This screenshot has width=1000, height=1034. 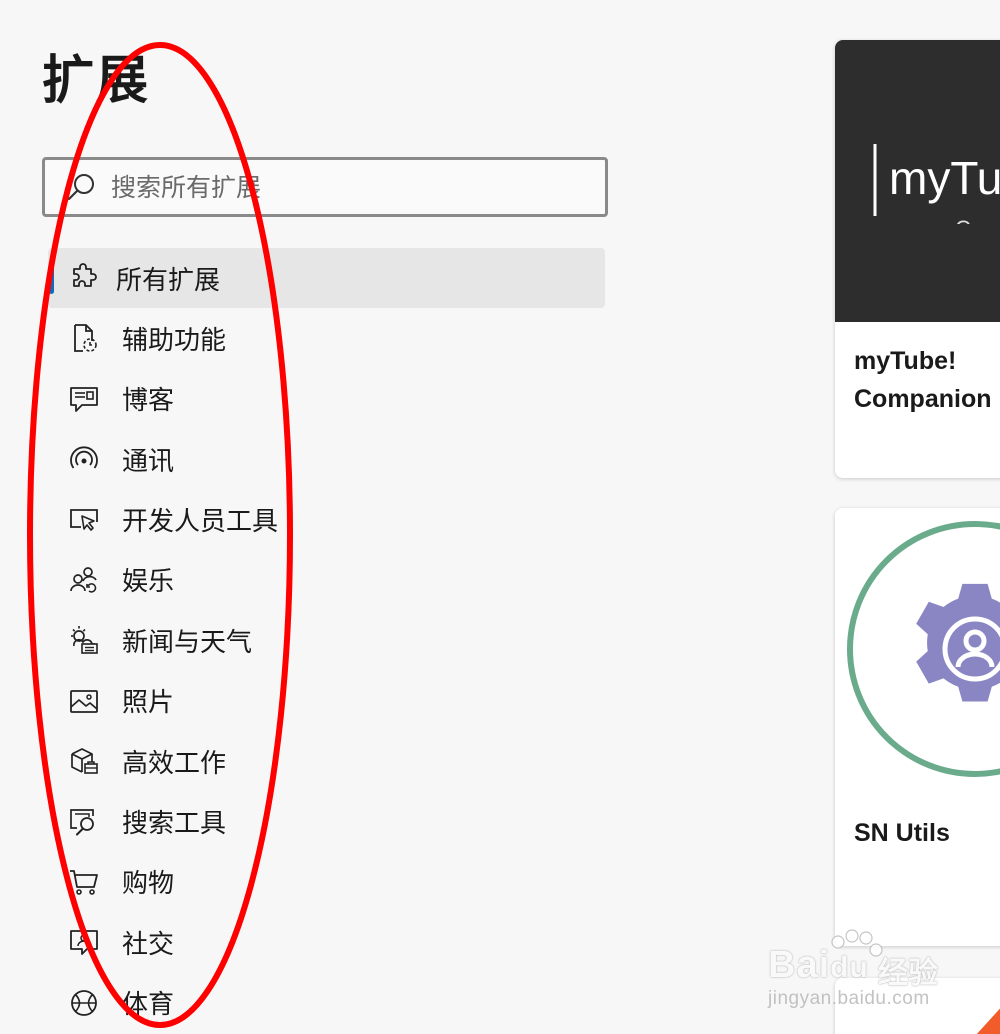 I want to click on mytube-logo: myTu Com, so click(x=936, y=184).